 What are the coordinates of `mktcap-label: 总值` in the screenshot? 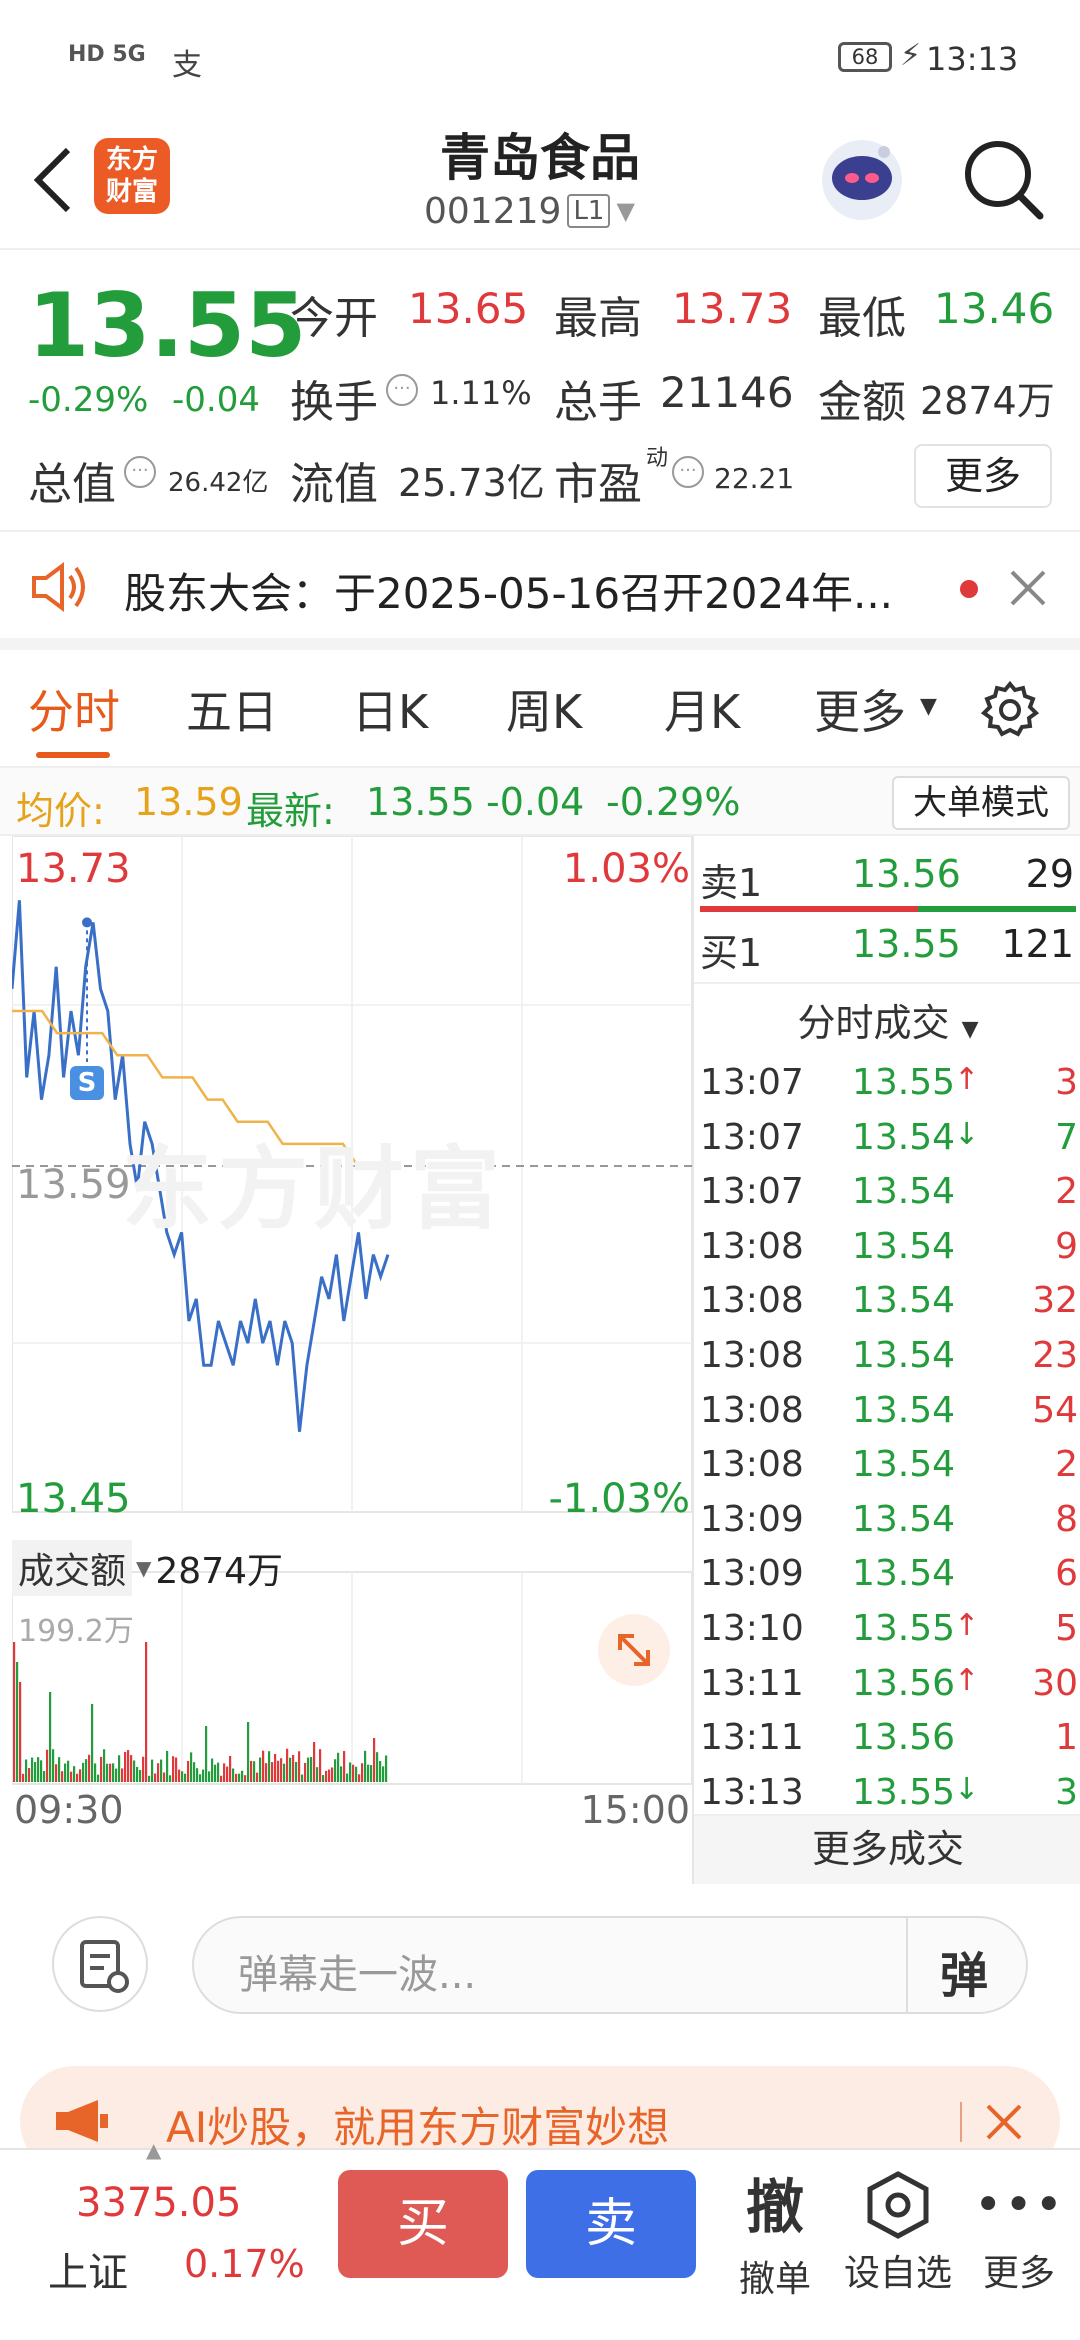 It's located at (72, 484).